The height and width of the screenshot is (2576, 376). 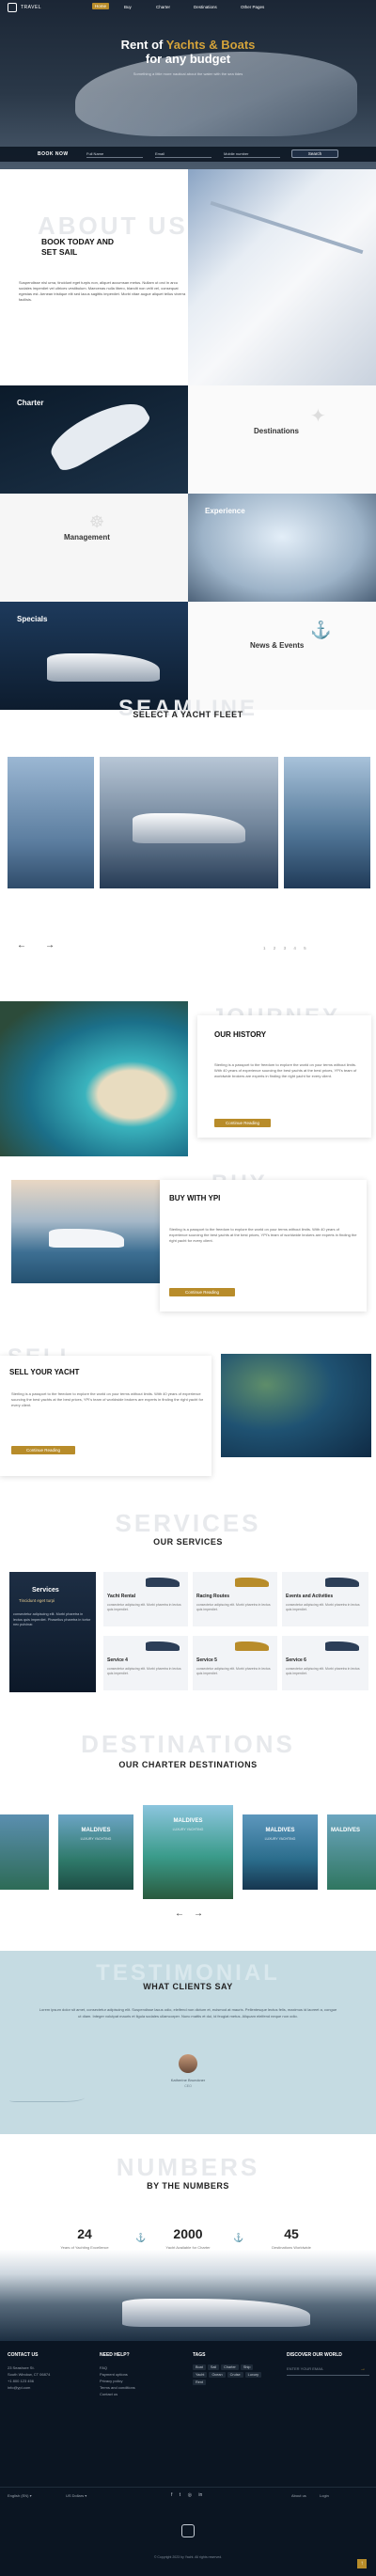 I want to click on email-field: Email, so click(x=183, y=154).